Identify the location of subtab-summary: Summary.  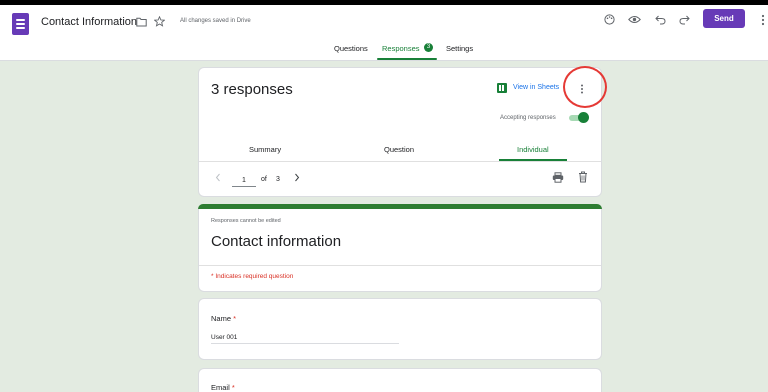
(265, 149).